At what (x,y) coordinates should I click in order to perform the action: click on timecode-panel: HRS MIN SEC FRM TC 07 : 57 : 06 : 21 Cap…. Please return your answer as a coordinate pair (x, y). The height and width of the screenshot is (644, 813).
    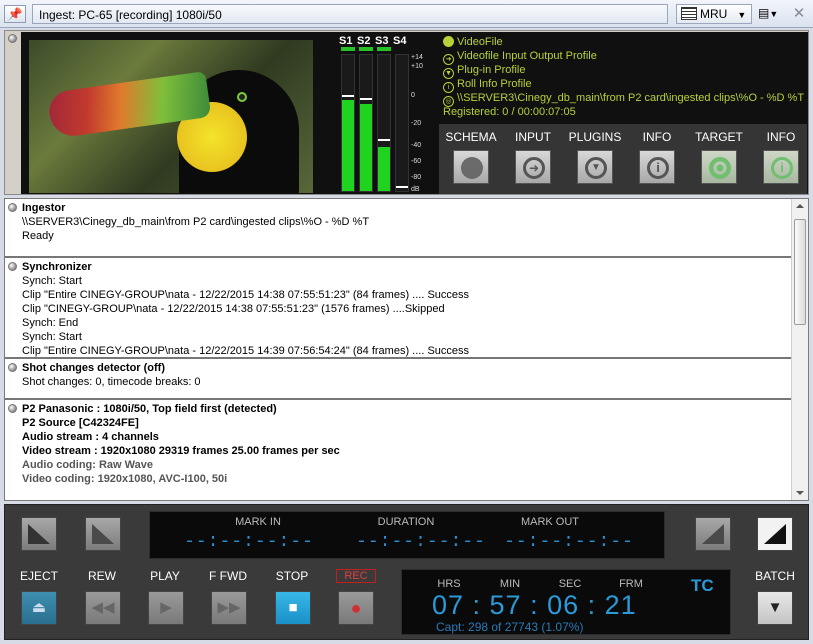
    Looking at the image, I should click on (566, 602).